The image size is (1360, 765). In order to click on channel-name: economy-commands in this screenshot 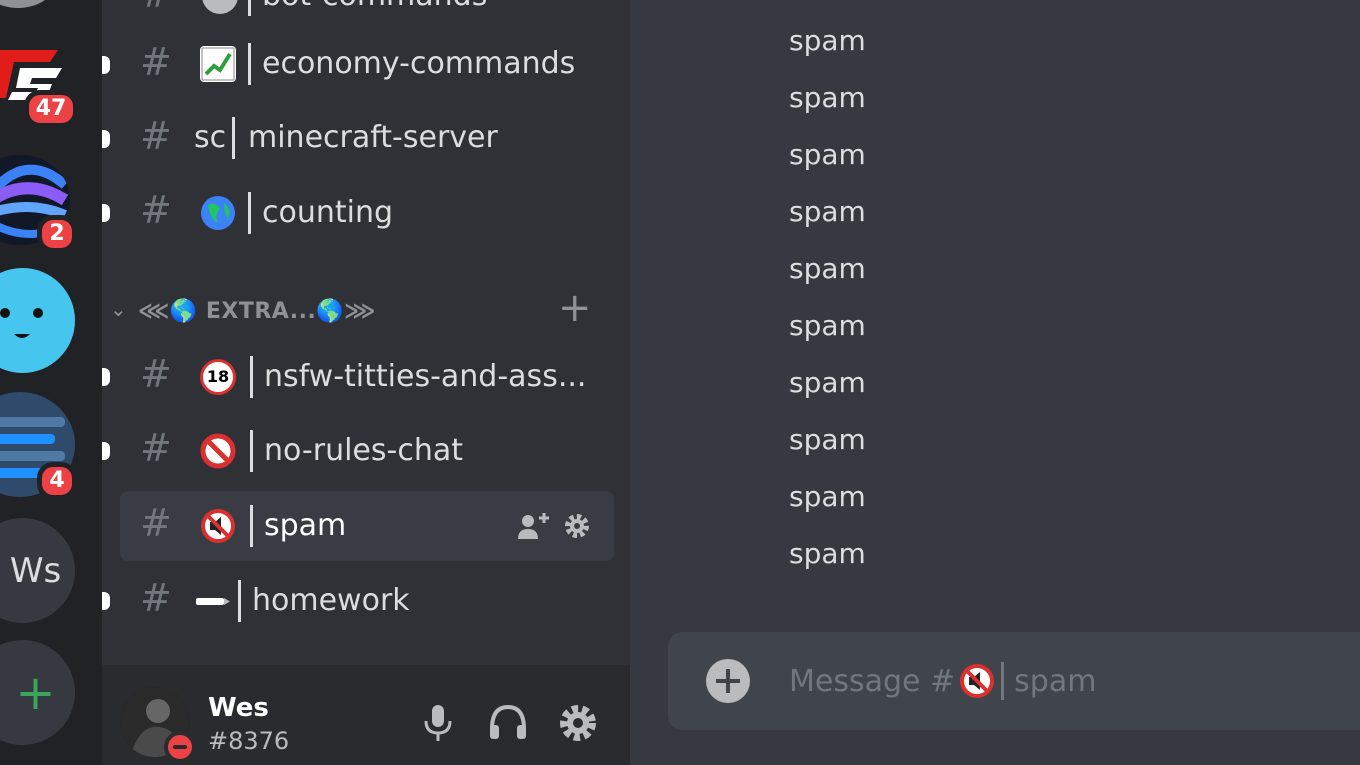, I will do `click(419, 63)`.